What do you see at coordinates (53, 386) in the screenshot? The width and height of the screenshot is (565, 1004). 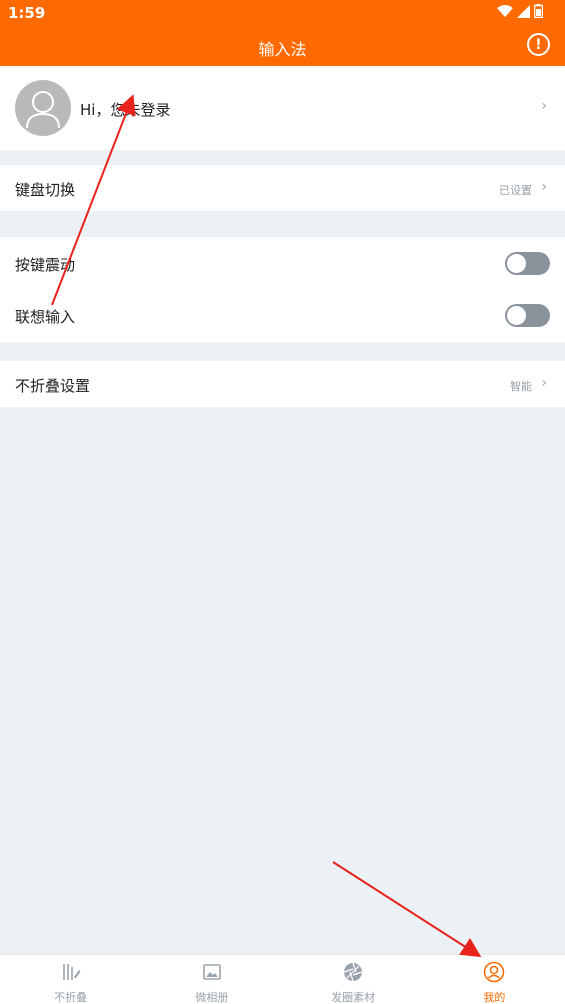 I see `fold-settings-label: 不折叠设置` at bounding box center [53, 386].